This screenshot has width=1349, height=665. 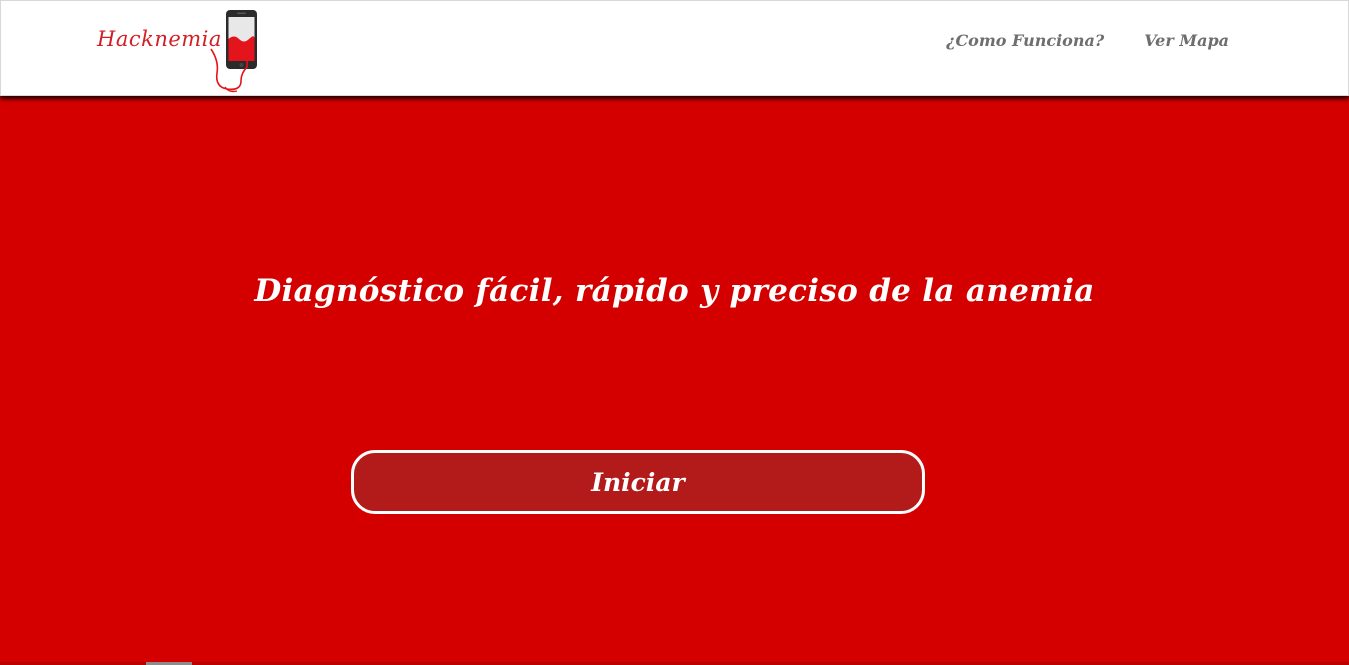 I want to click on nav-link-como-funciona: ¿Como Funciona?, so click(x=1025, y=40).